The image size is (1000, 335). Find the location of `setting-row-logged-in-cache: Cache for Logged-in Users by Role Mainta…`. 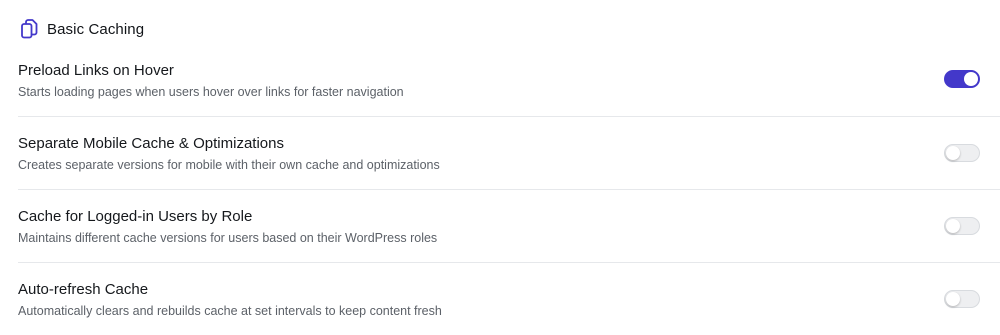

setting-row-logged-in-cache: Cache for Logged-in Users by Role Mainta… is located at coordinates (490, 228).